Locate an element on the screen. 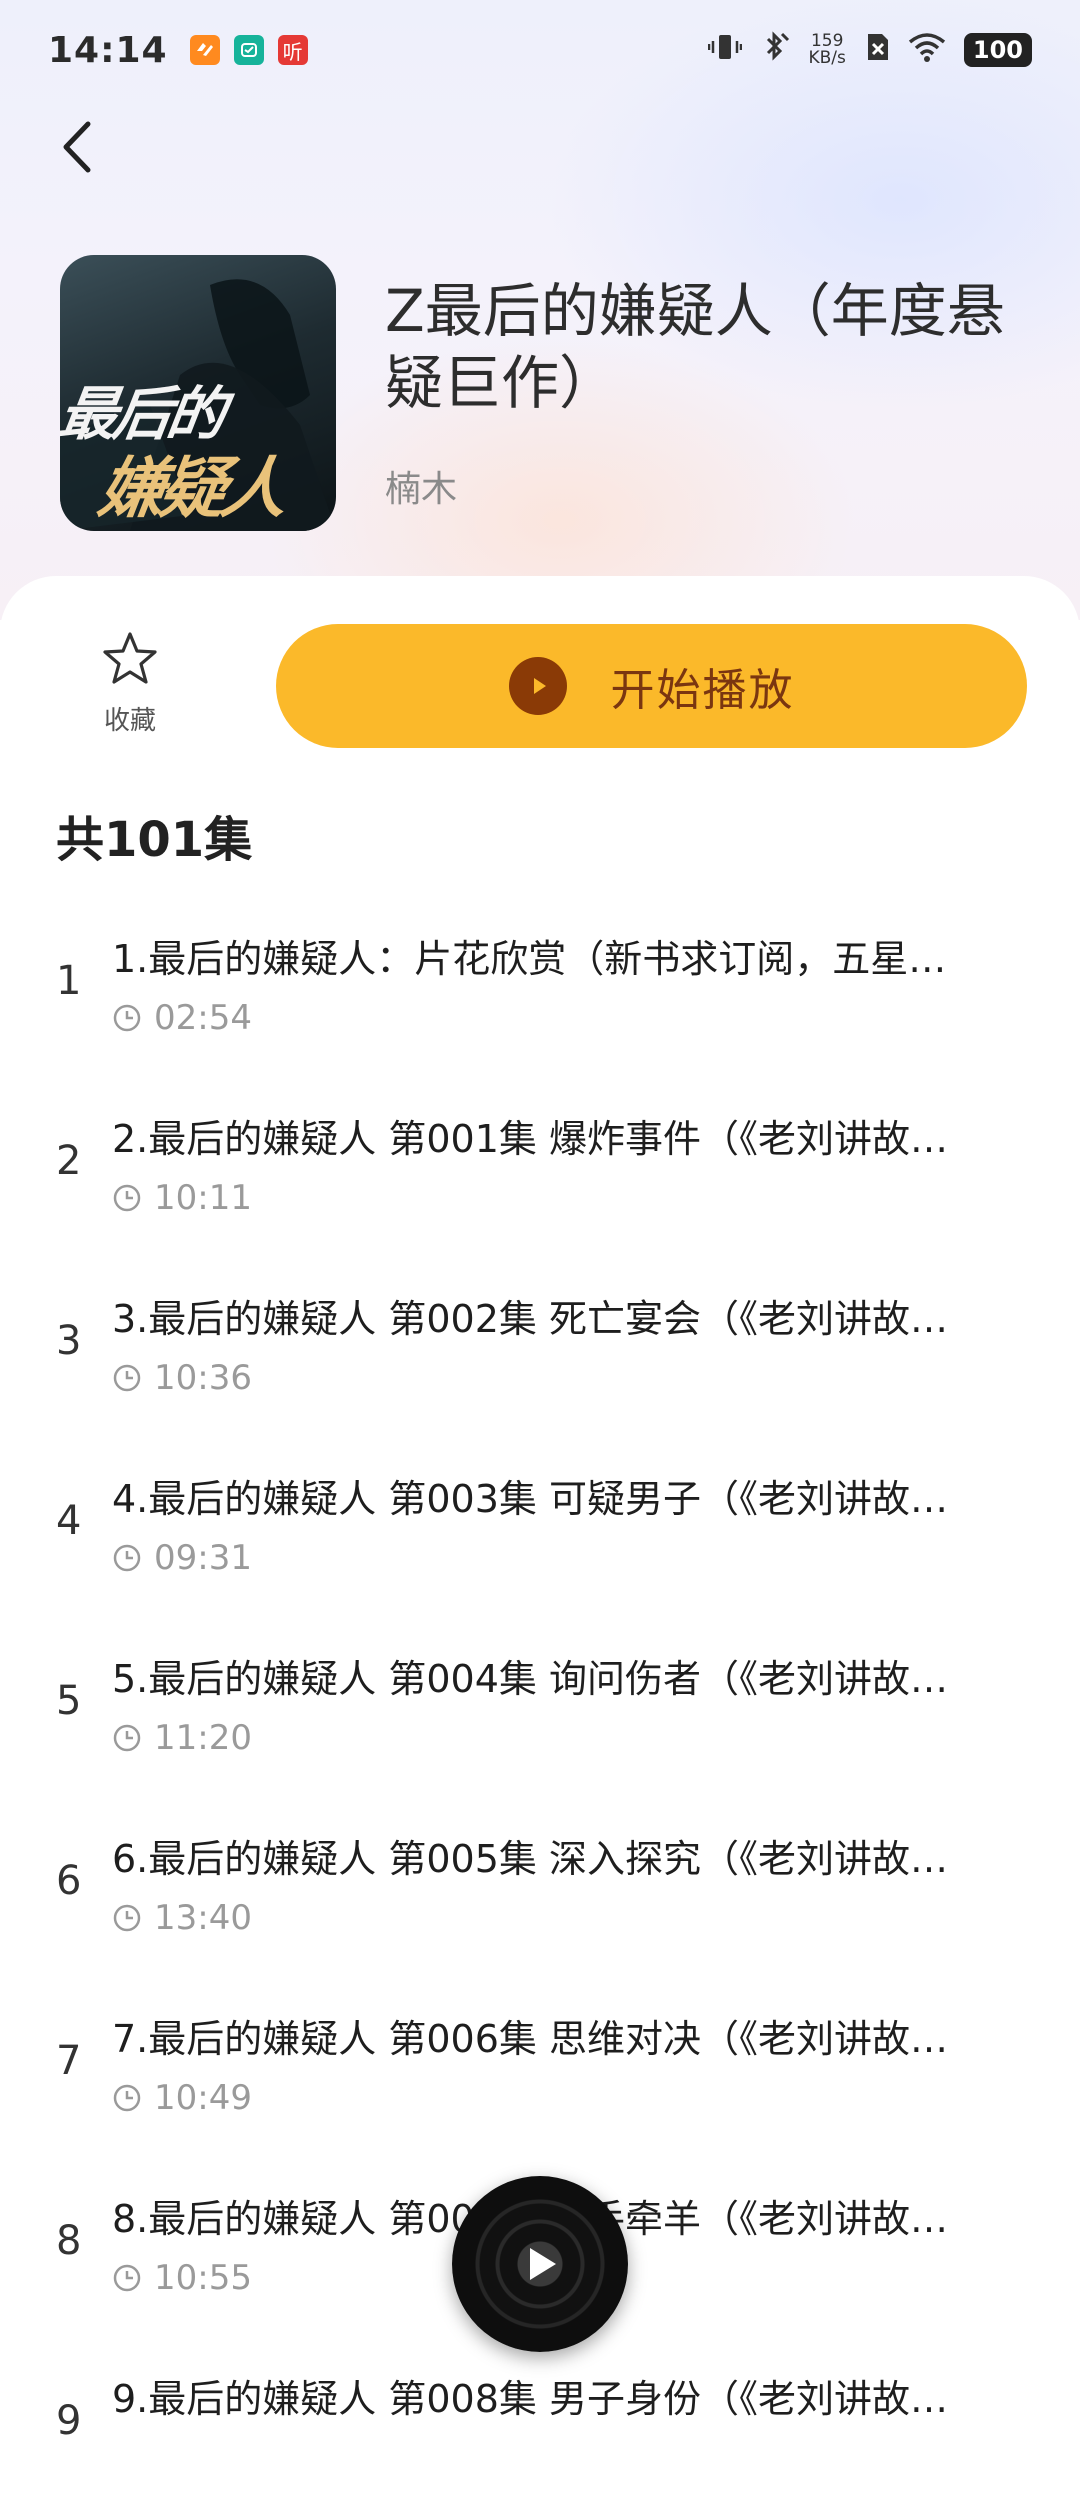 The image size is (1080, 2520). episode-index: 8 is located at coordinates (69, 2241).